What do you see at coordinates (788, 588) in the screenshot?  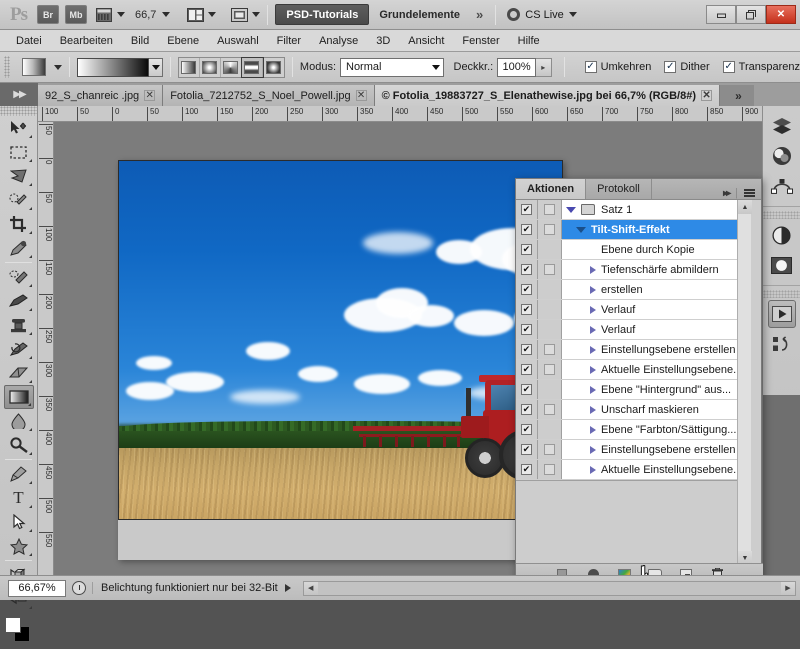 I see `scroll-right-arrow-icon: ▶` at bounding box center [788, 588].